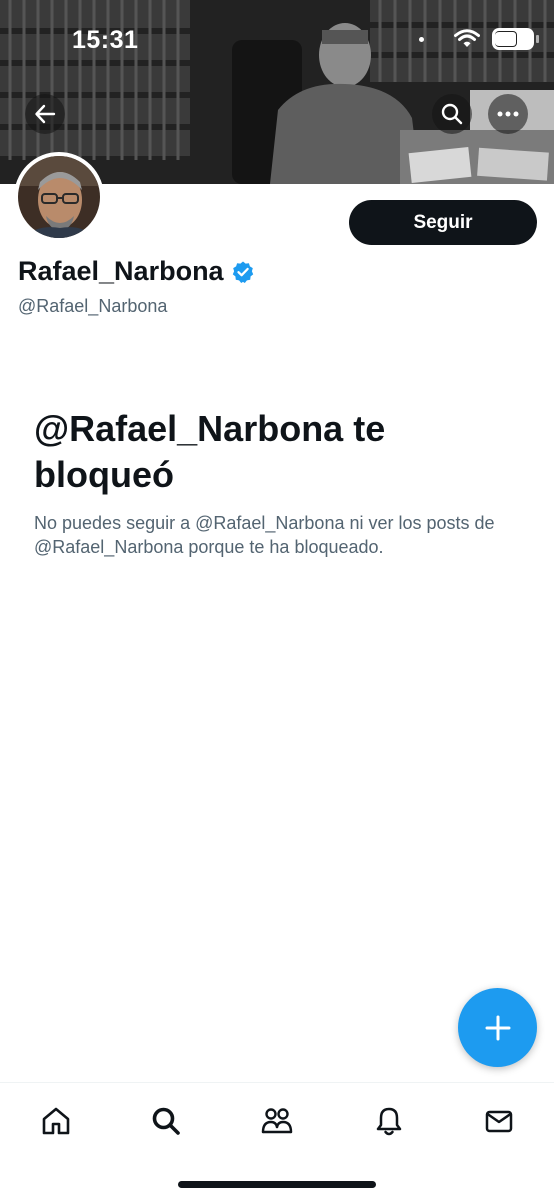 This screenshot has height=1200, width=554. I want to click on avatar, so click(59, 197).